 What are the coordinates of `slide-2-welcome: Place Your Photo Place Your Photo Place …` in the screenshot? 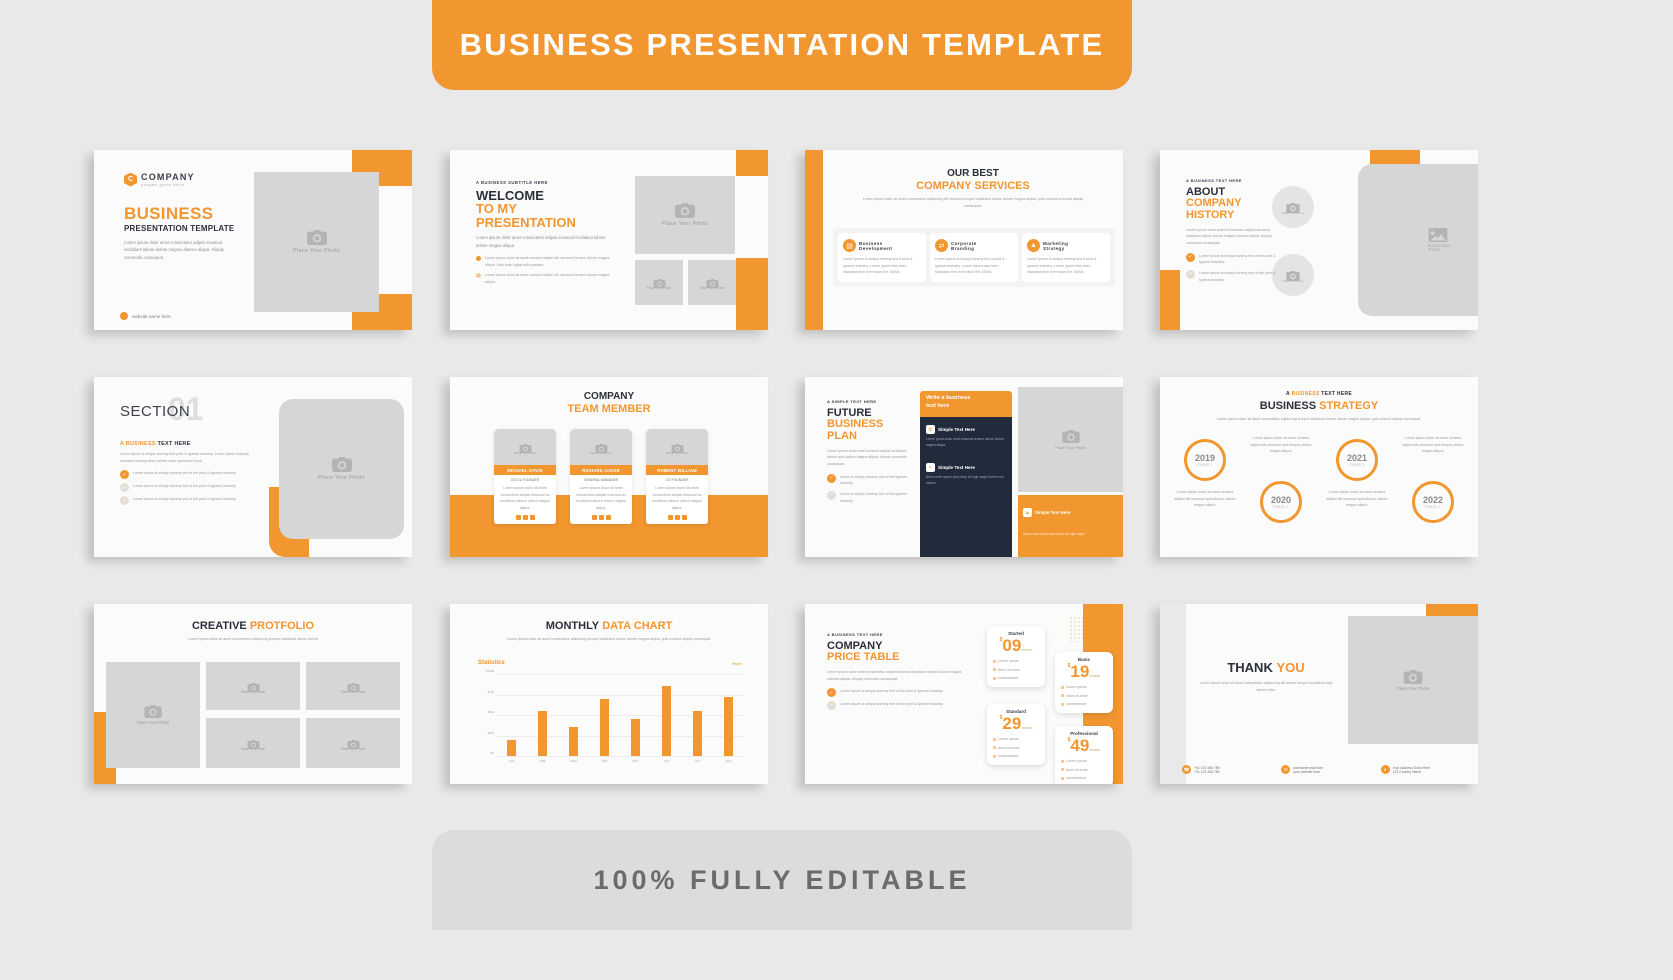 It's located at (609, 240).